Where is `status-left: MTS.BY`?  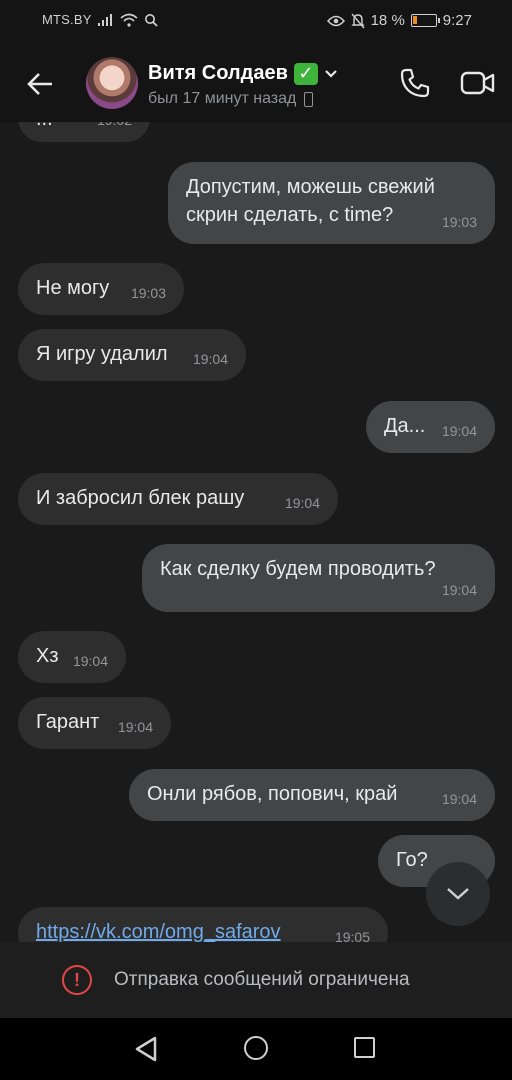
status-left: MTS.BY is located at coordinates (100, 19).